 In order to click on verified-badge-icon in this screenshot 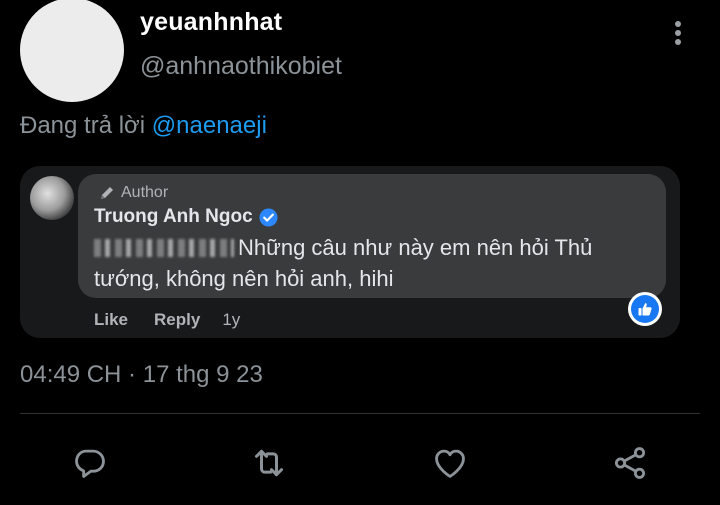, I will do `click(268, 217)`.